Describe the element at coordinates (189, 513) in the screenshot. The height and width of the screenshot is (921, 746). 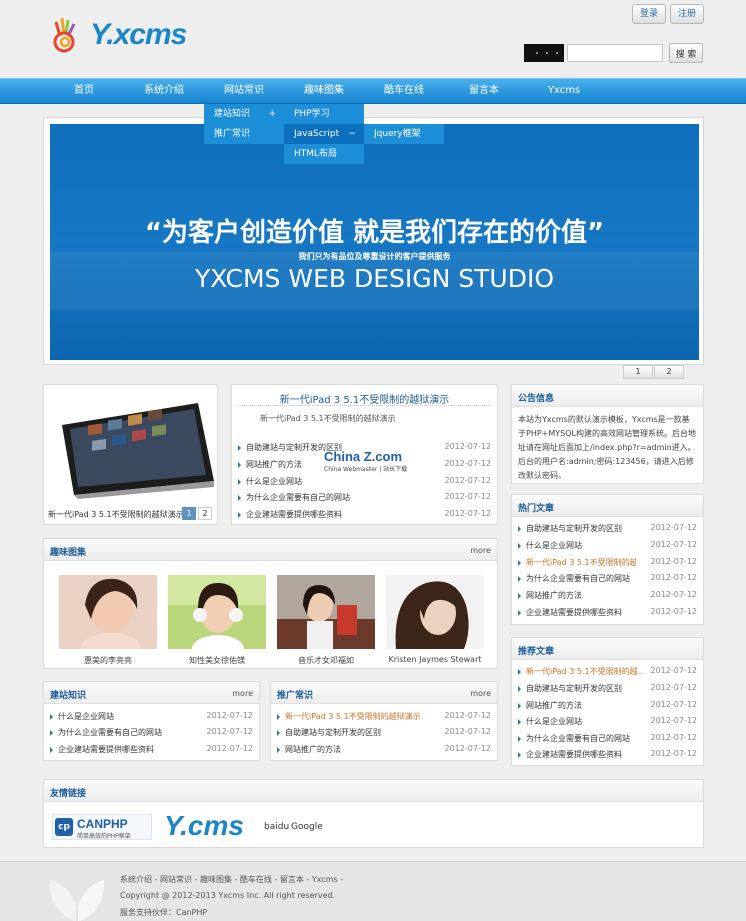
I see `ipad-page-1: 1` at that location.